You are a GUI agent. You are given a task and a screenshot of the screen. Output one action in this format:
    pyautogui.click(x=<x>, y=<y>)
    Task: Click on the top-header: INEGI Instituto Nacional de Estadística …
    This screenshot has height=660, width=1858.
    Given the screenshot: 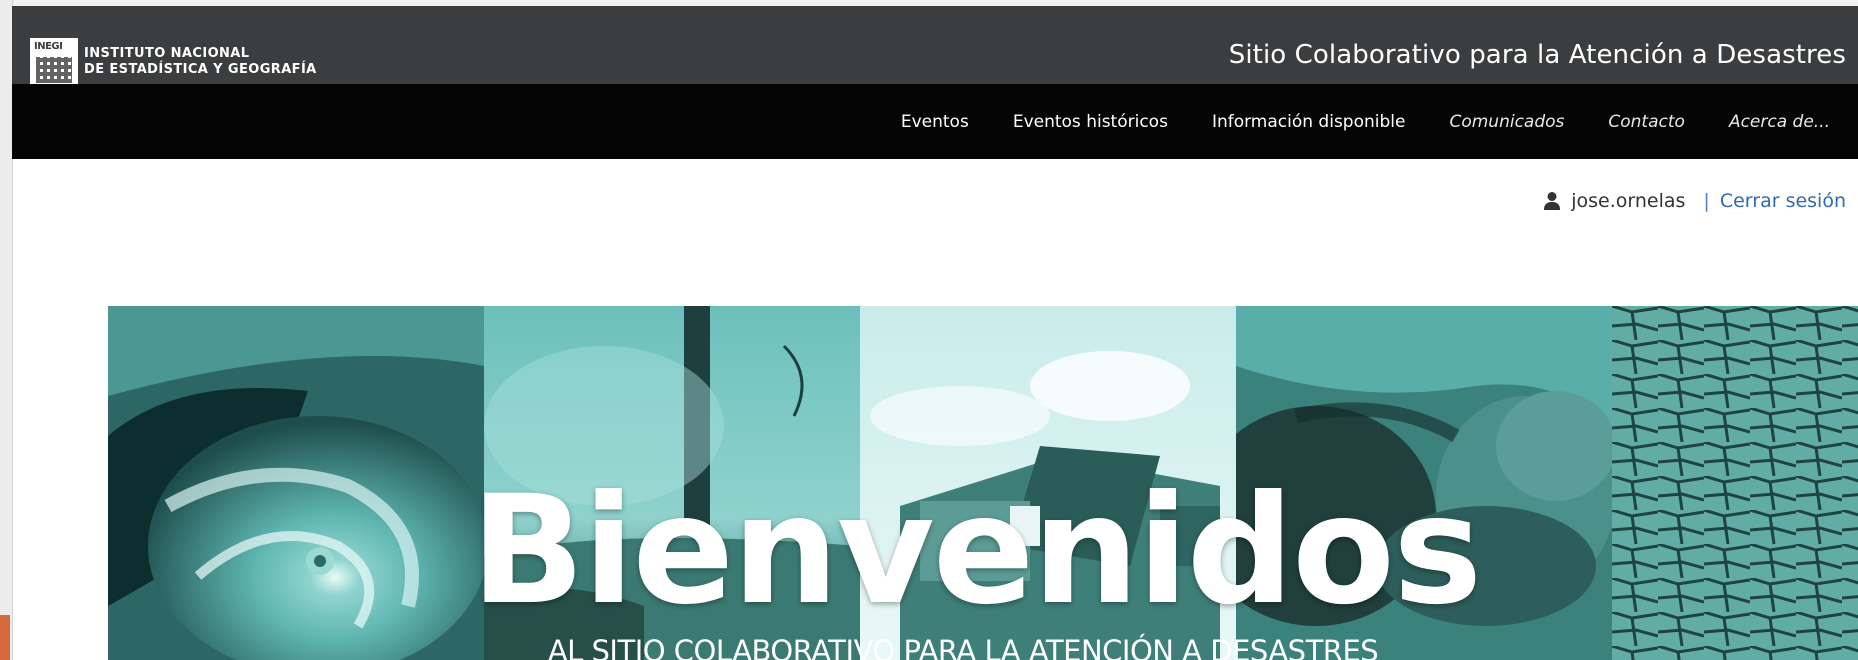 What is the action you would take?
    pyautogui.click(x=935, y=46)
    